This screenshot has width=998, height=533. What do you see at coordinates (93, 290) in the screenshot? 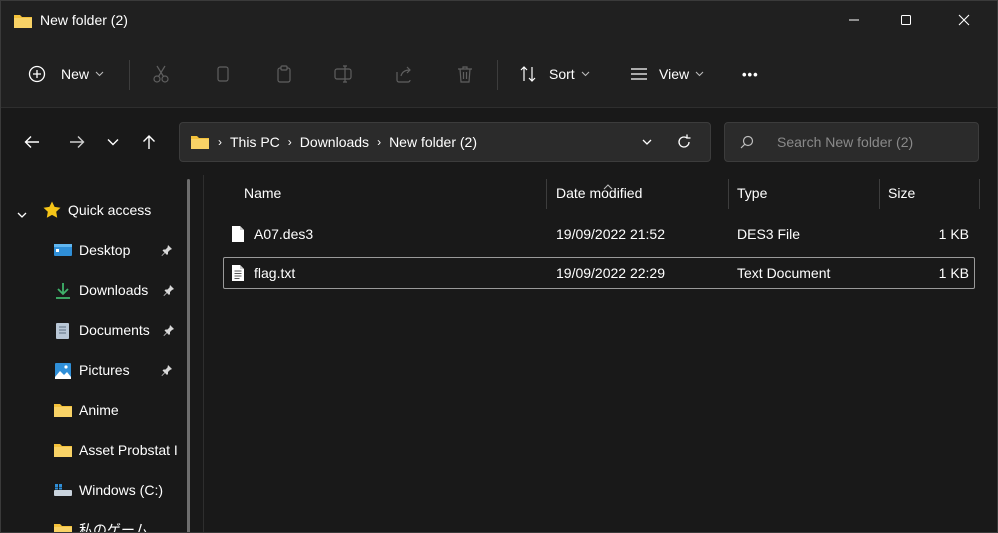
I see `sidebar-item-downloads: Downloads` at bounding box center [93, 290].